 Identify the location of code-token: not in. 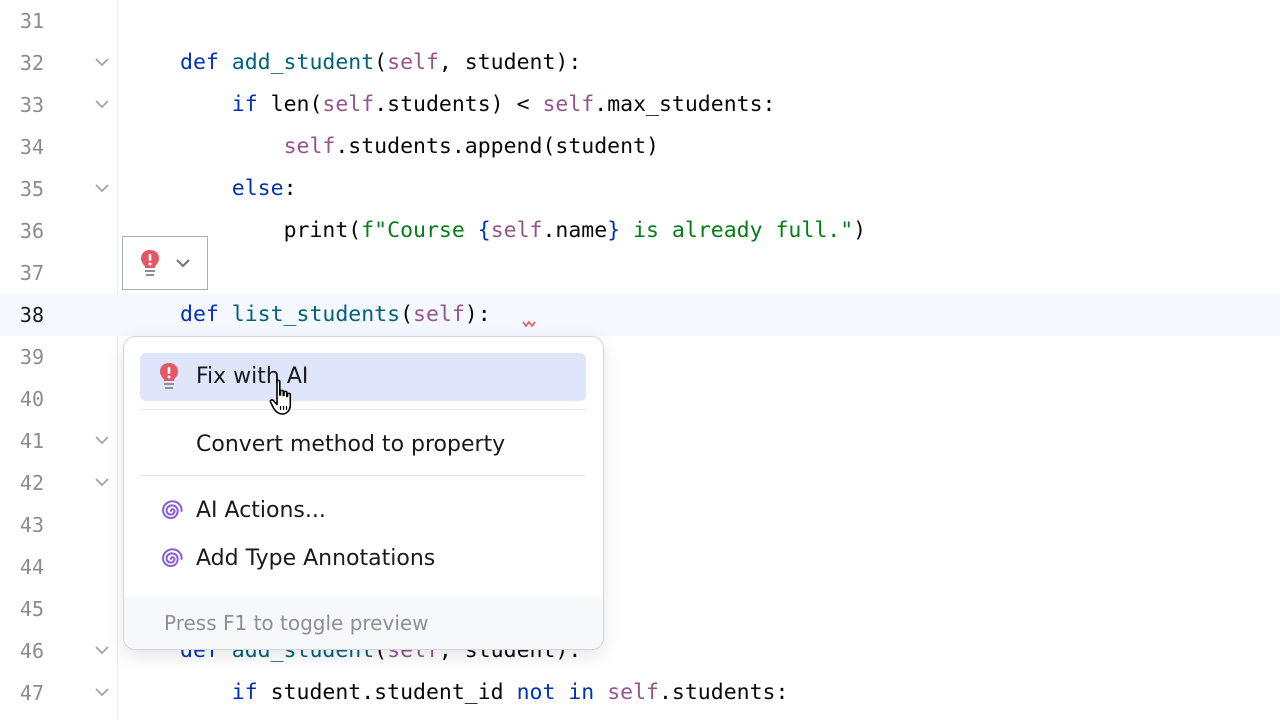
(562, 692).